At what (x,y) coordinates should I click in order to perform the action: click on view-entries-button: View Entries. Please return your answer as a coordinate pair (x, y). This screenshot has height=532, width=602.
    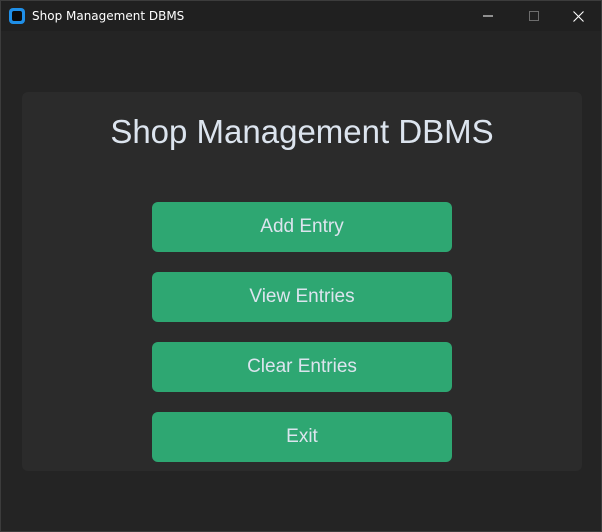
    Looking at the image, I should click on (302, 297).